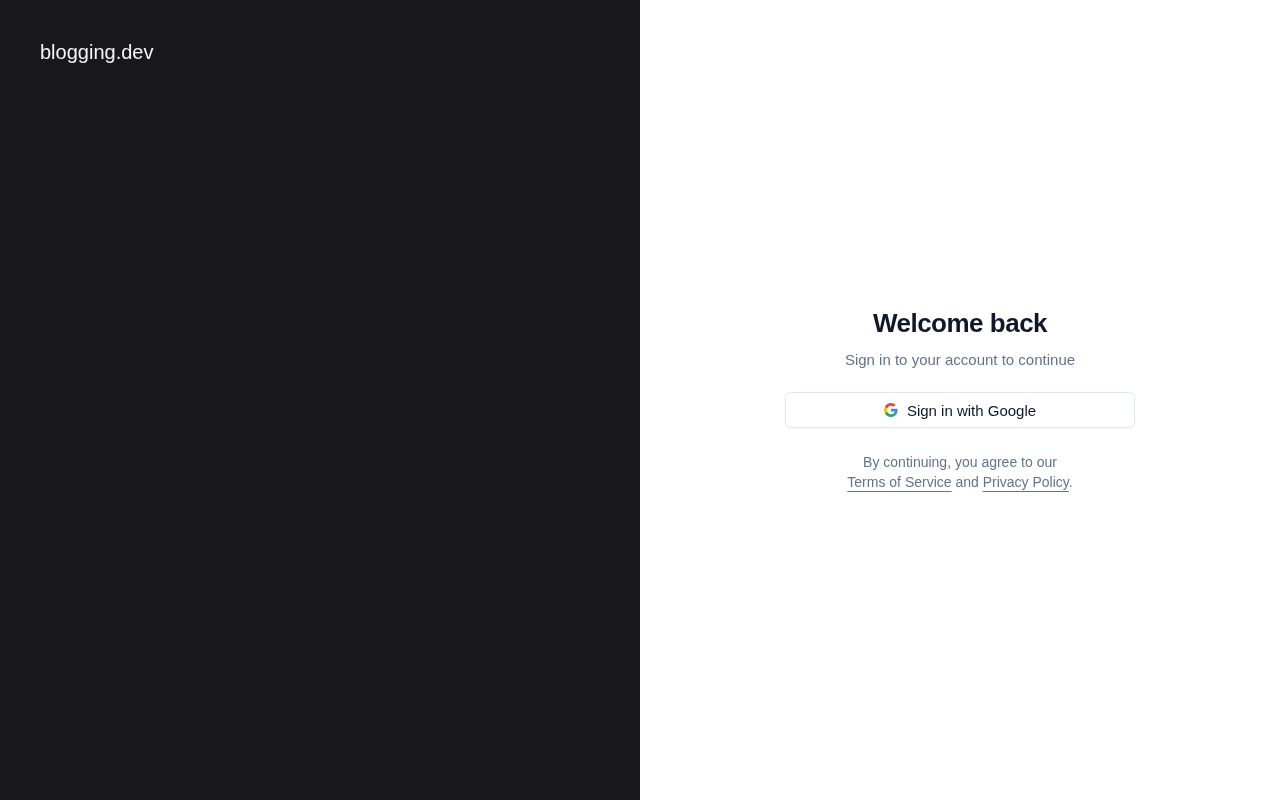 The height and width of the screenshot is (800, 1280). What do you see at coordinates (890, 410) in the screenshot?
I see `google-g-icon` at bounding box center [890, 410].